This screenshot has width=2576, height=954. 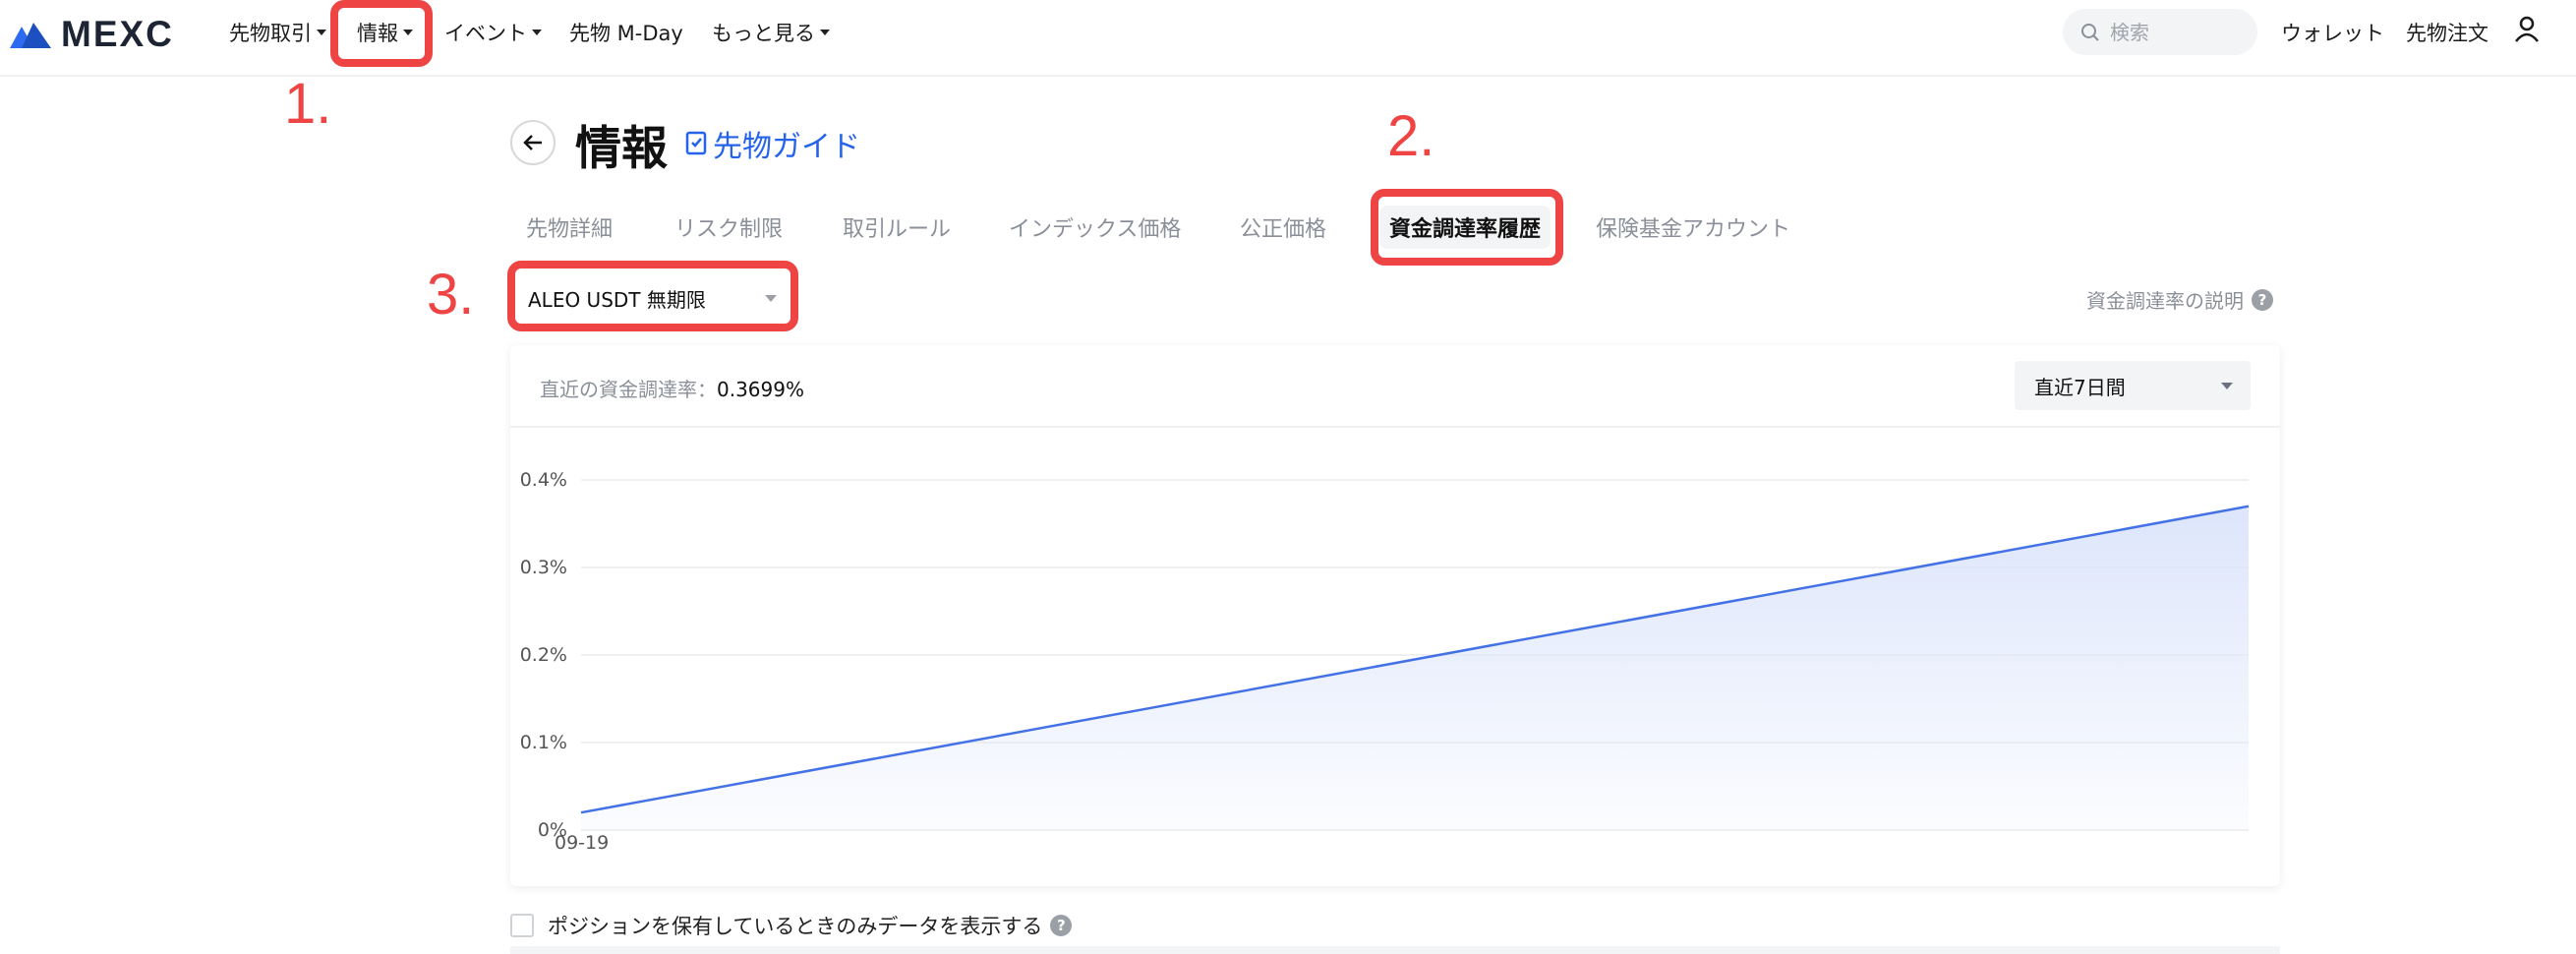 What do you see at coordinates (30, 35) in the screenshot?
I see `mexc-logo-icon` at bounding box center [30, 35].